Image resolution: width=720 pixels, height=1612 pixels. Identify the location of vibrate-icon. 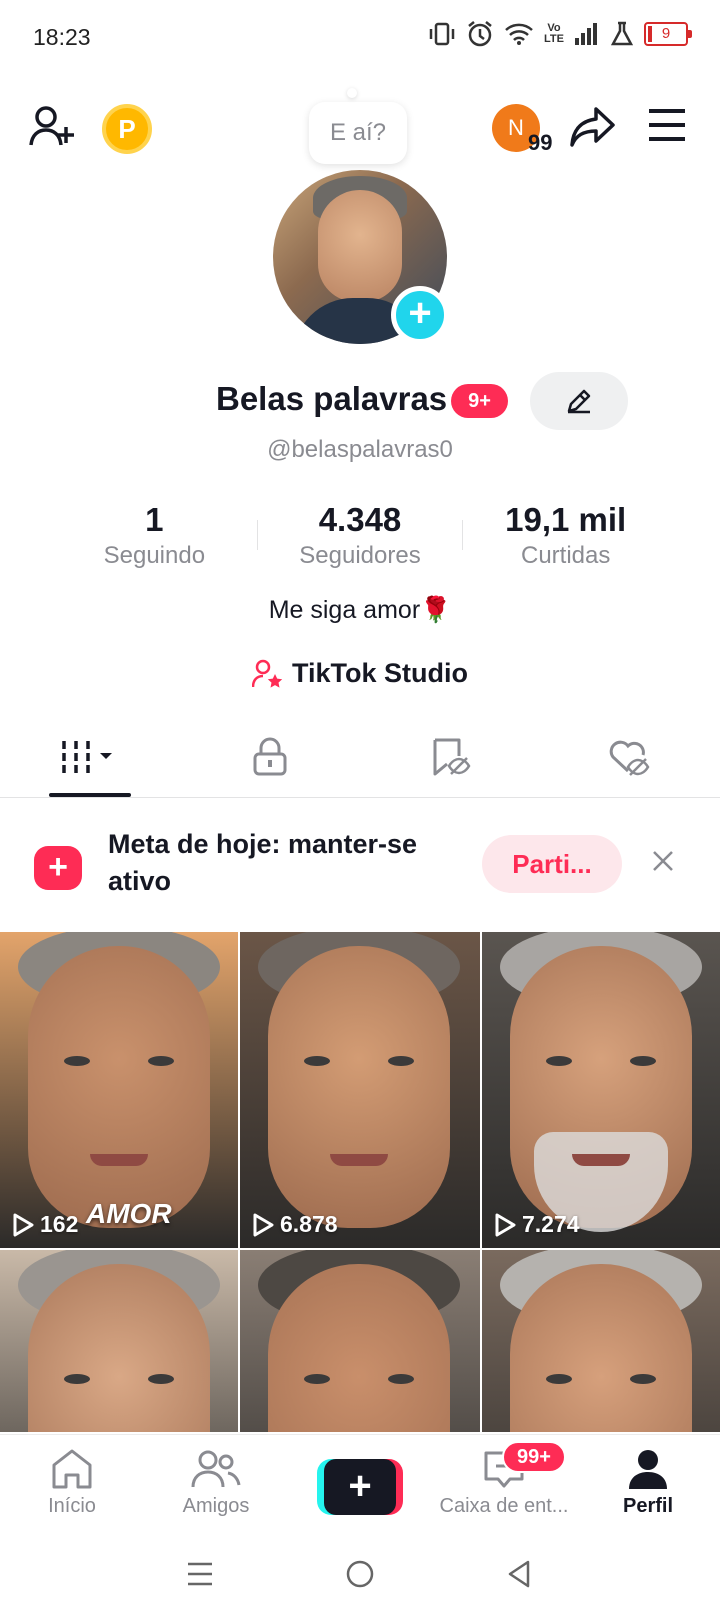
(442, 34).